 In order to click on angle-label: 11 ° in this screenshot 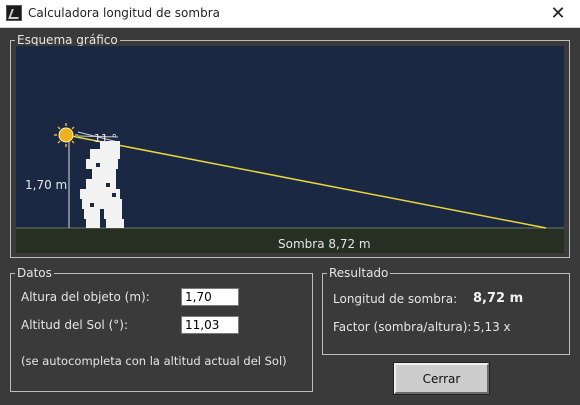, I will do `click(105, 138)`.